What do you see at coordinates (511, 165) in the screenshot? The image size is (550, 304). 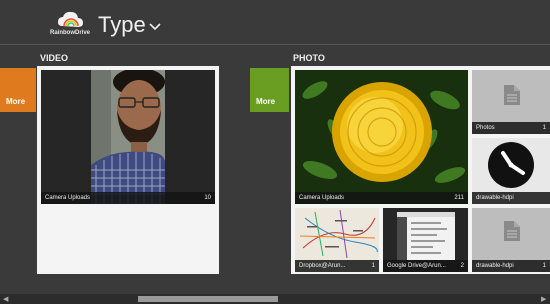 I see `clock-icon` at bounding box center [511, 165].